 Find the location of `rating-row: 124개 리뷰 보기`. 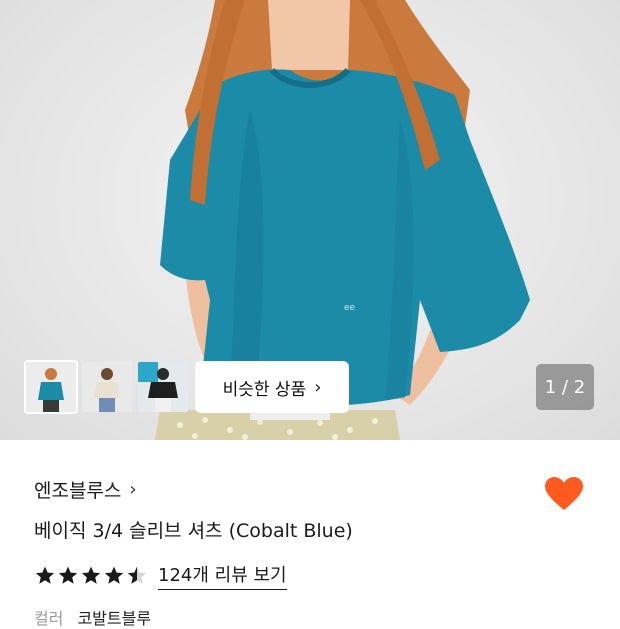

rating-row: 124개 리뷰 보기 is located at coordinates (160, 575).